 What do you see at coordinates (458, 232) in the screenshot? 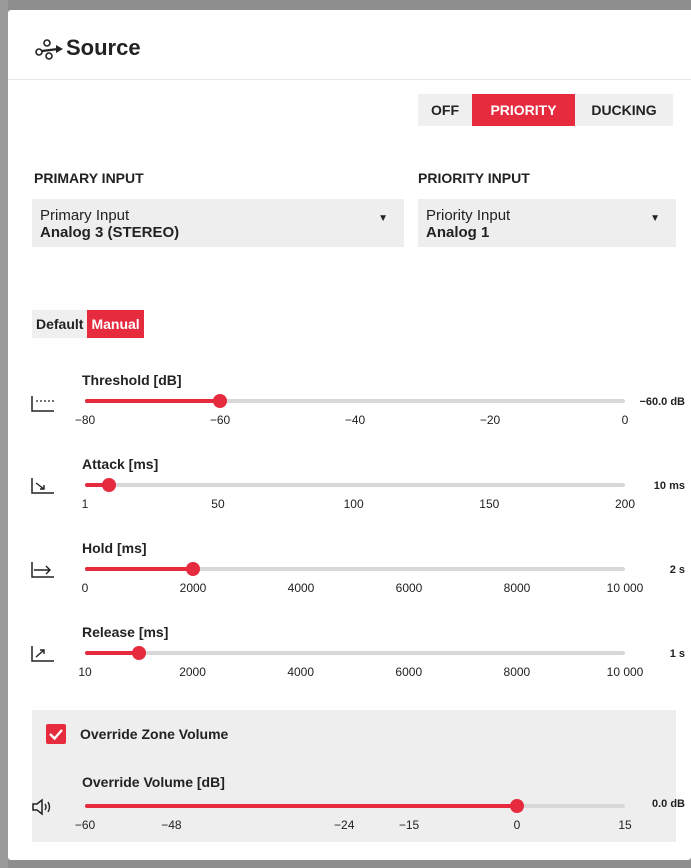
I see `priority-input-value: Analog 1` at bounding box center [458, 232].